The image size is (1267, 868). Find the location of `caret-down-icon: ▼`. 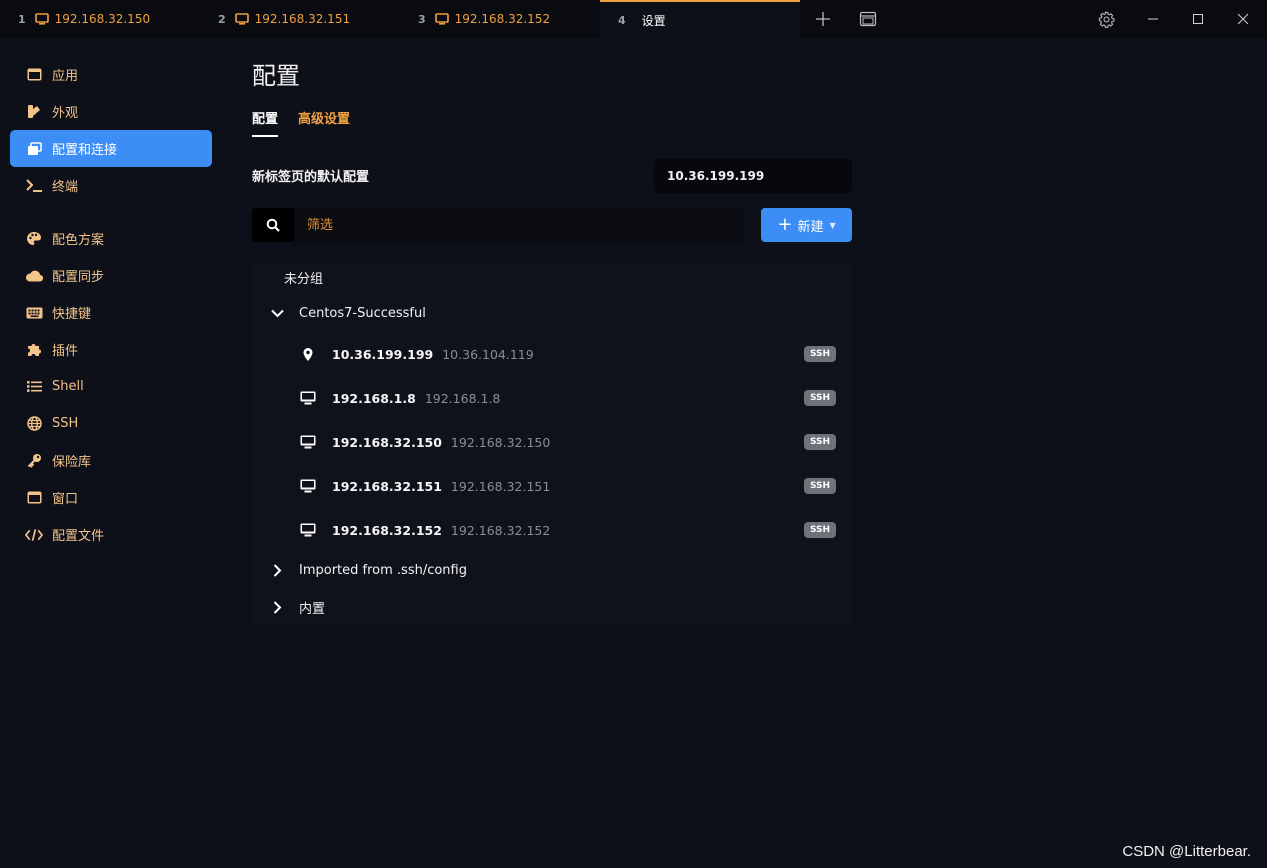

caret-down-icon: ▼ is located at coordinates (832, 225).